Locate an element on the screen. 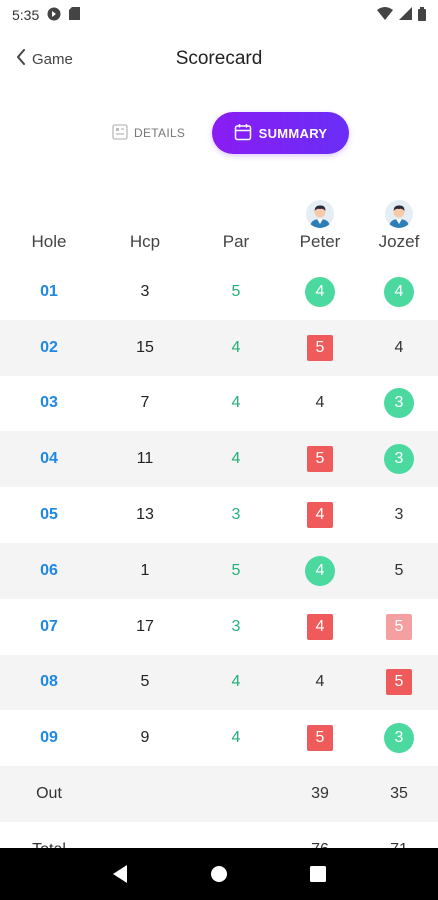 This screenshot has width=438, height=900. system-nav-bar is located at coordinates (219, 874).